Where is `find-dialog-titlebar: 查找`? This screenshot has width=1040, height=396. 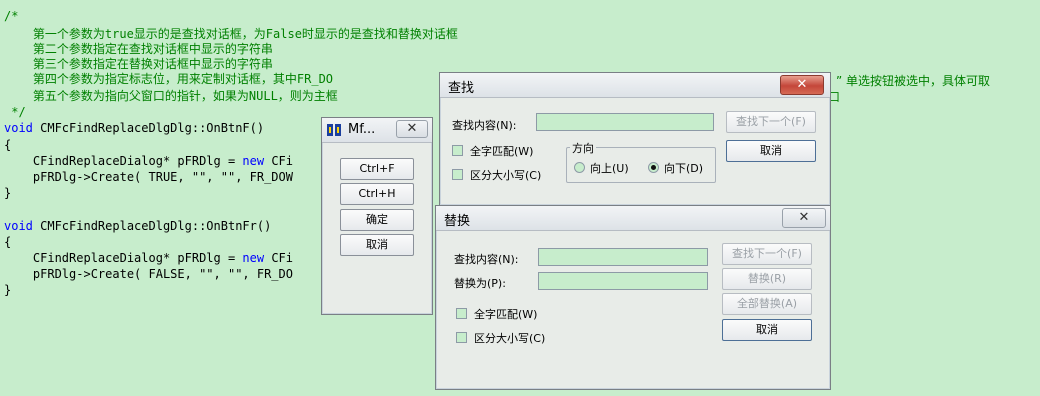
find-dialog-titlebar: 查找 is located at coordinates (635, 85).